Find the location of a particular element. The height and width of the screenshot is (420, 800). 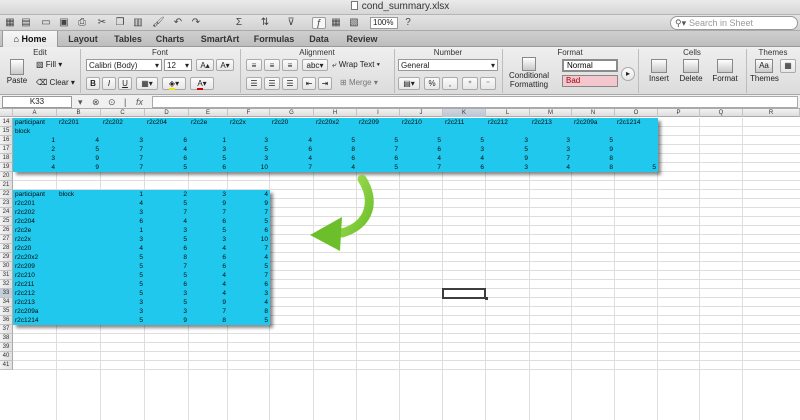

row-header-26: 26 is located at coordinates (6, 230).